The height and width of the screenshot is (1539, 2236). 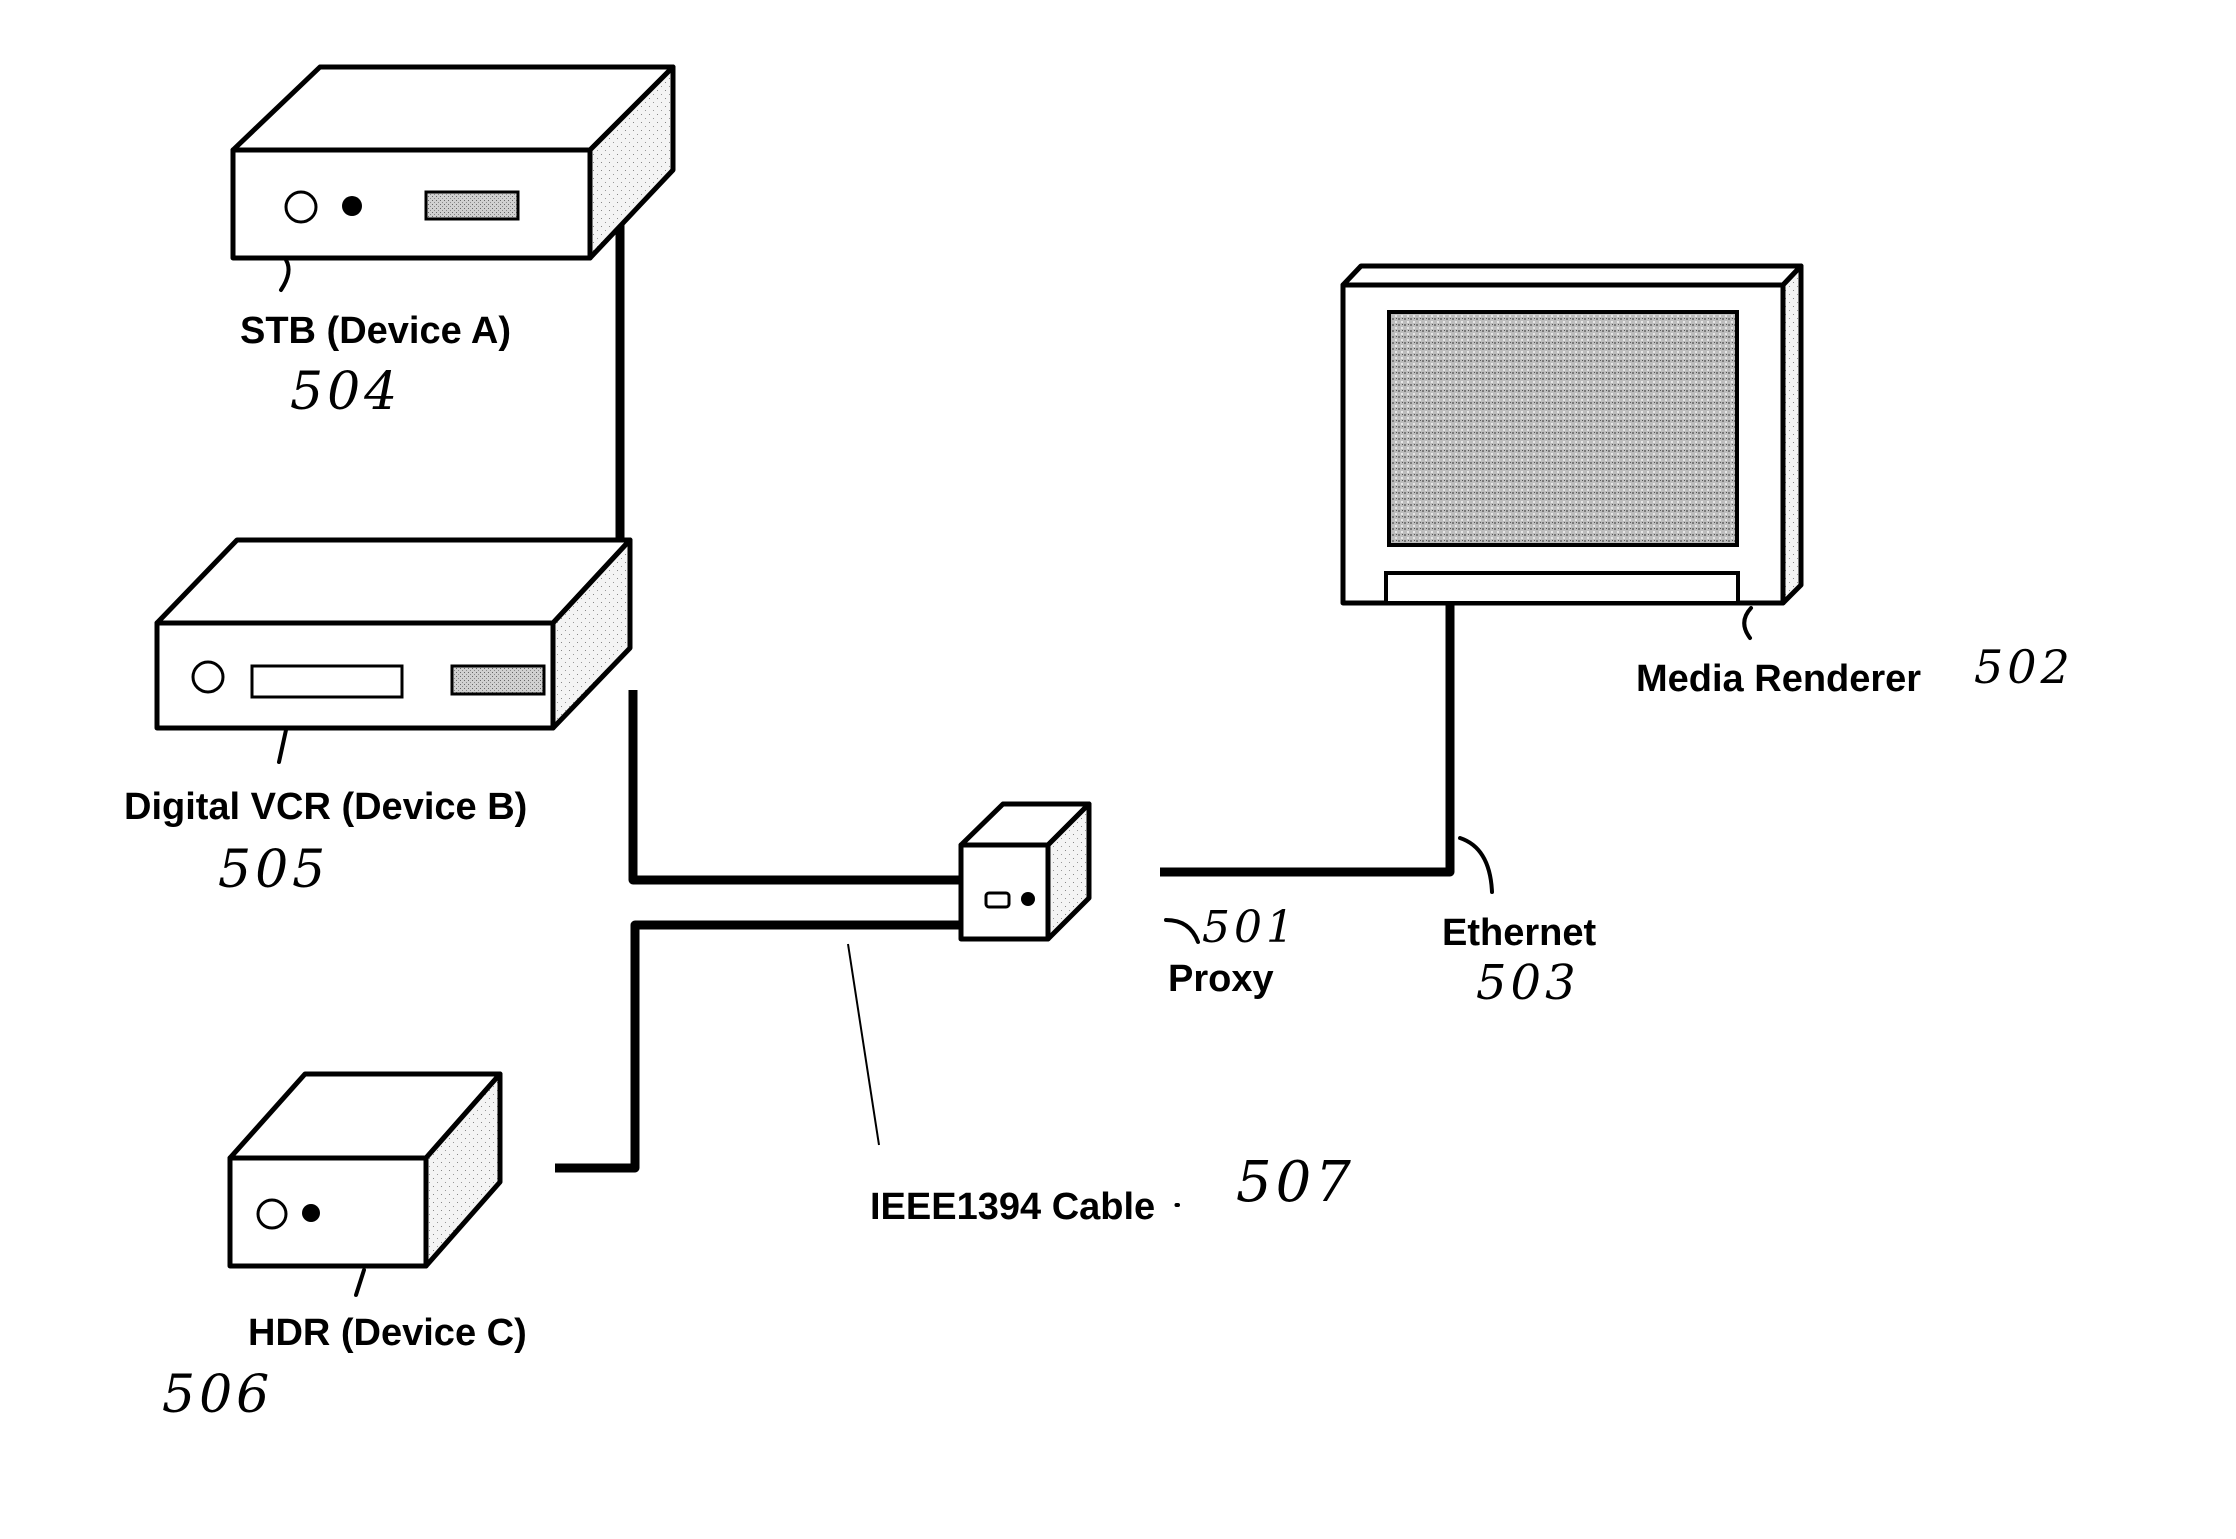 I want to click on proxy-ref-number: 501, so click(x=1250, y=927).